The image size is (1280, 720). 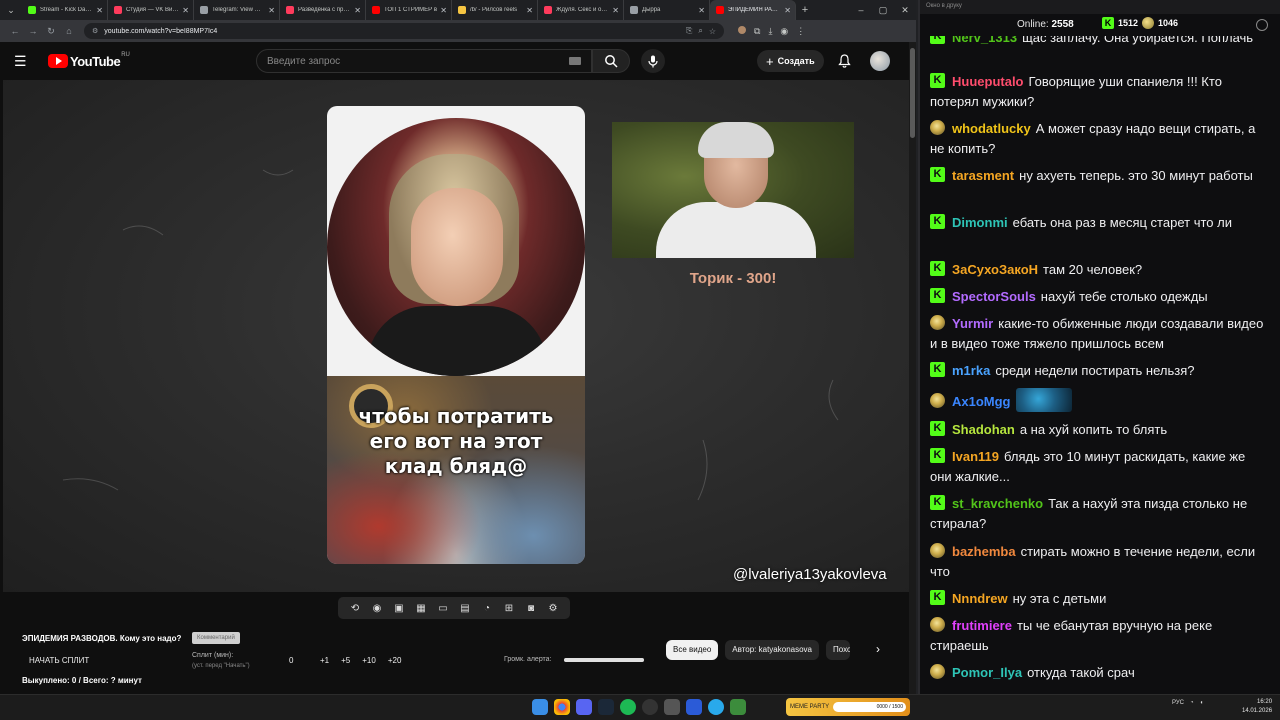 What do you see at coordinates (237, 10) in the screenshot?
I see `browser-tab: Telegram: View @Pid ✕` at bounding box center [237, 10].